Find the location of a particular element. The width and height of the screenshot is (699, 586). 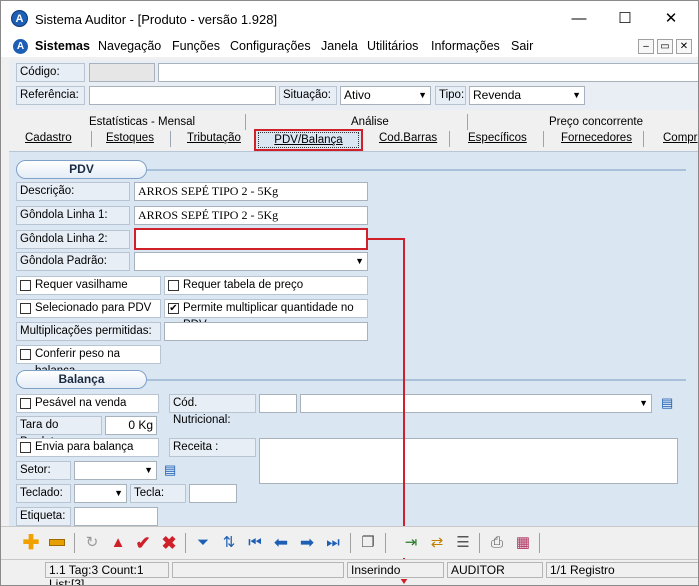

status-empty is located at coordinates (258, 570).